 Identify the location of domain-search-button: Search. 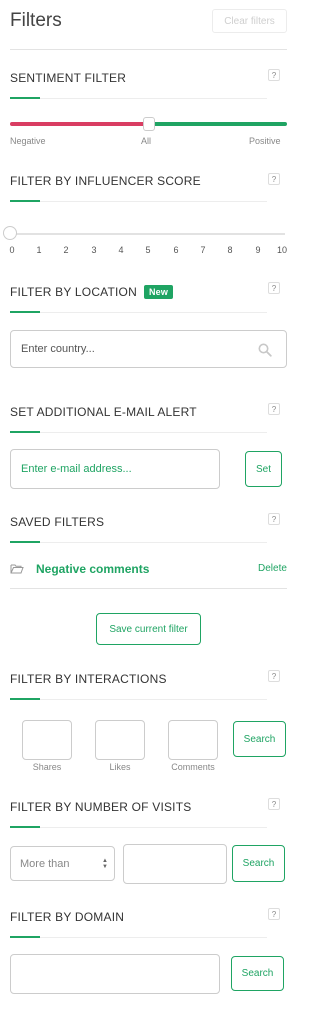
(257, 973).